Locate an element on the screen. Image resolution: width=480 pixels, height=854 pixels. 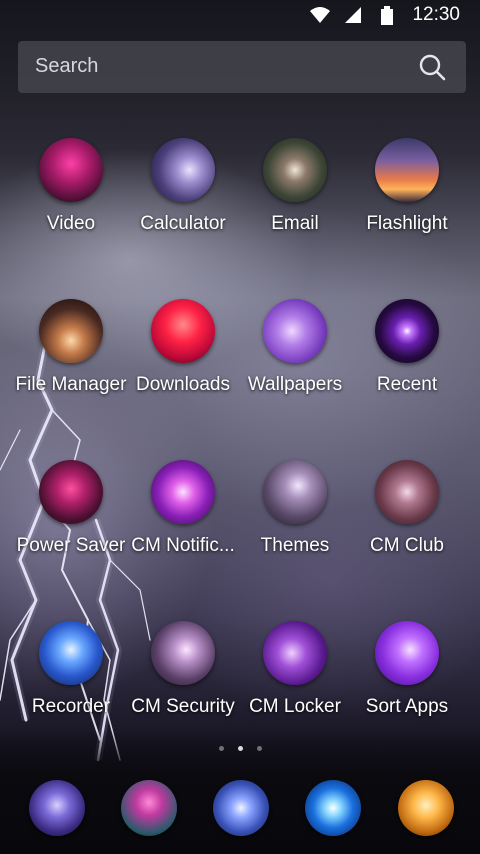
app-label: Wallpapers is located at coordinates (295, 384).